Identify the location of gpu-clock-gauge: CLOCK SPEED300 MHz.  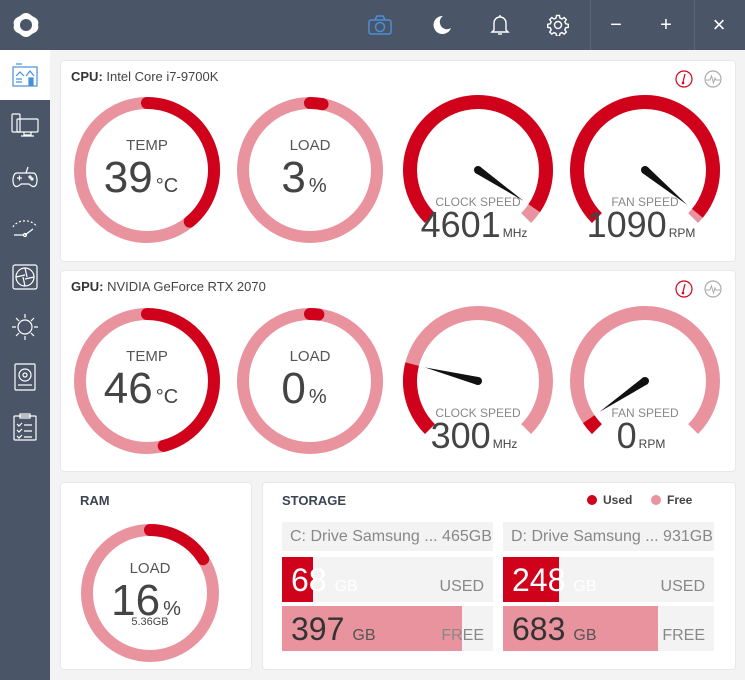
(478, 381).